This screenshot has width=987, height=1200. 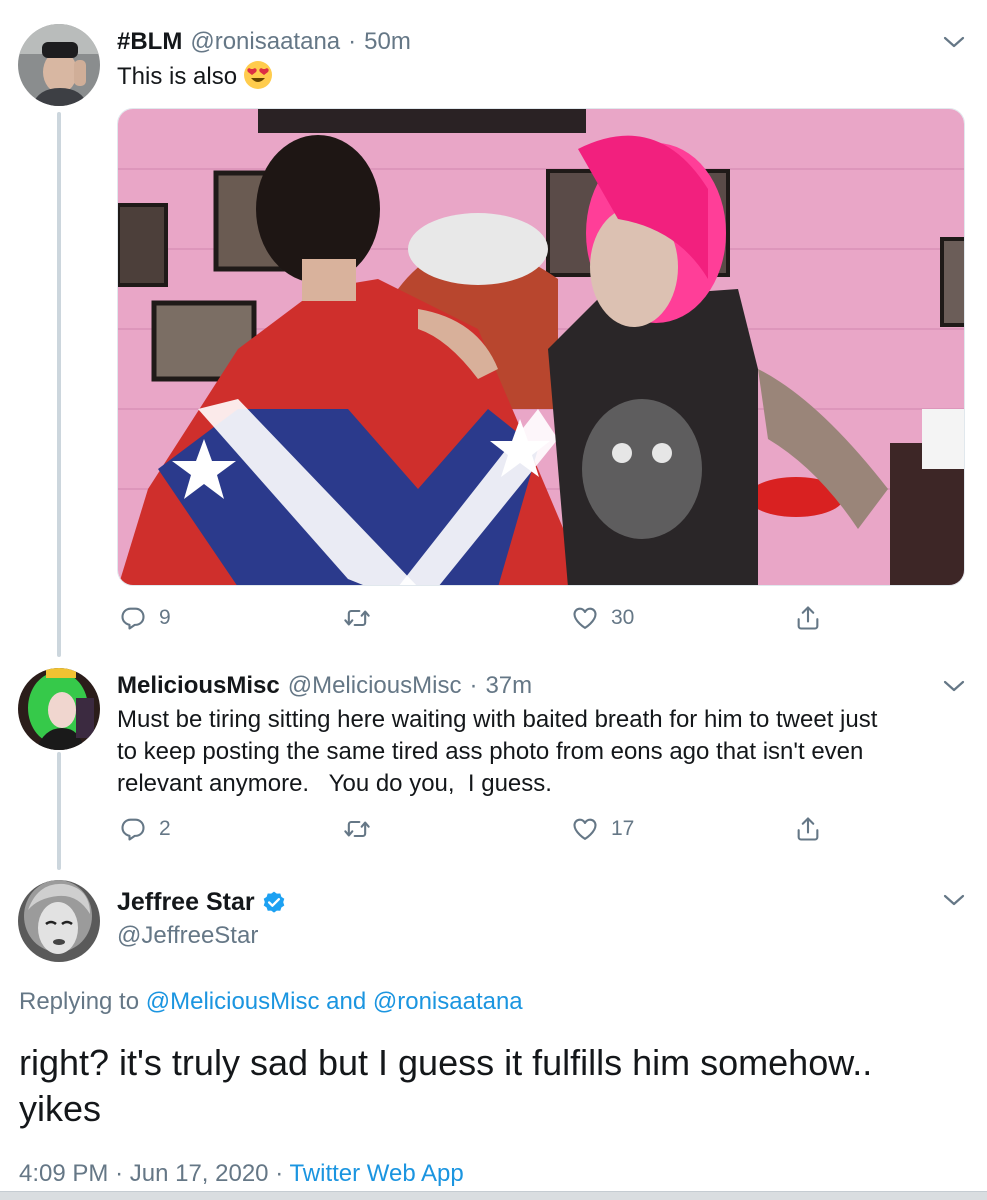 What do you see at coordinates (199, 1173) in the screenshot?
I see `tweet-date: Jun 17, 2020` at bounding box center [199, 1173].